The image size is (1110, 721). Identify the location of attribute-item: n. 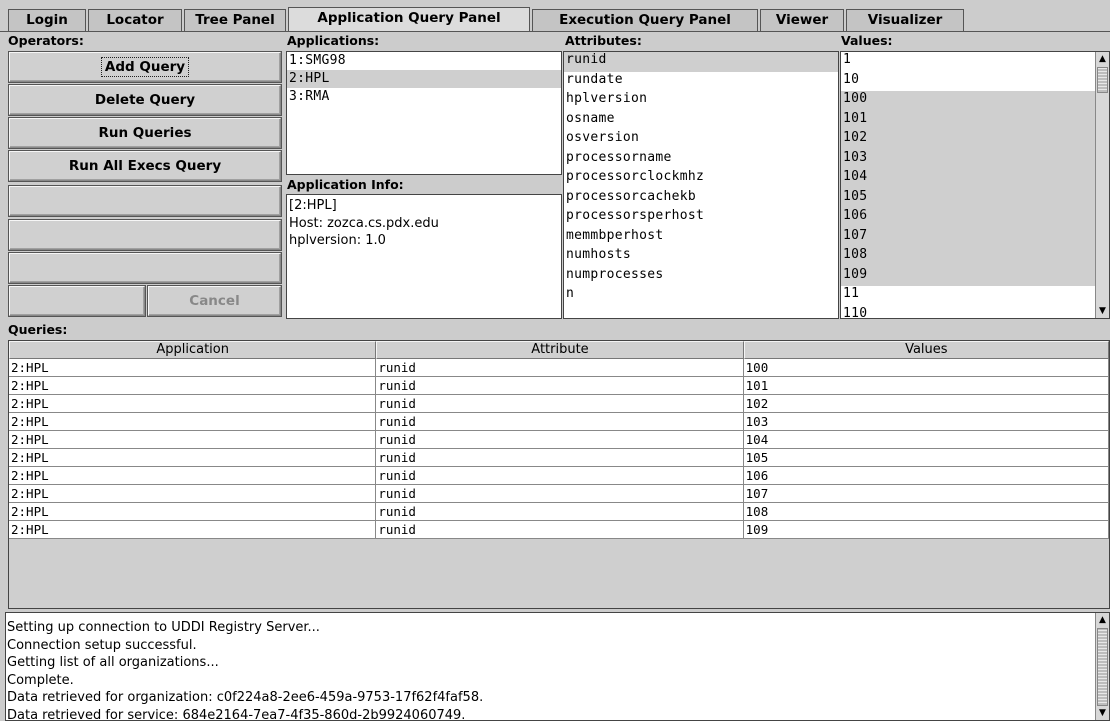
(701, 296).